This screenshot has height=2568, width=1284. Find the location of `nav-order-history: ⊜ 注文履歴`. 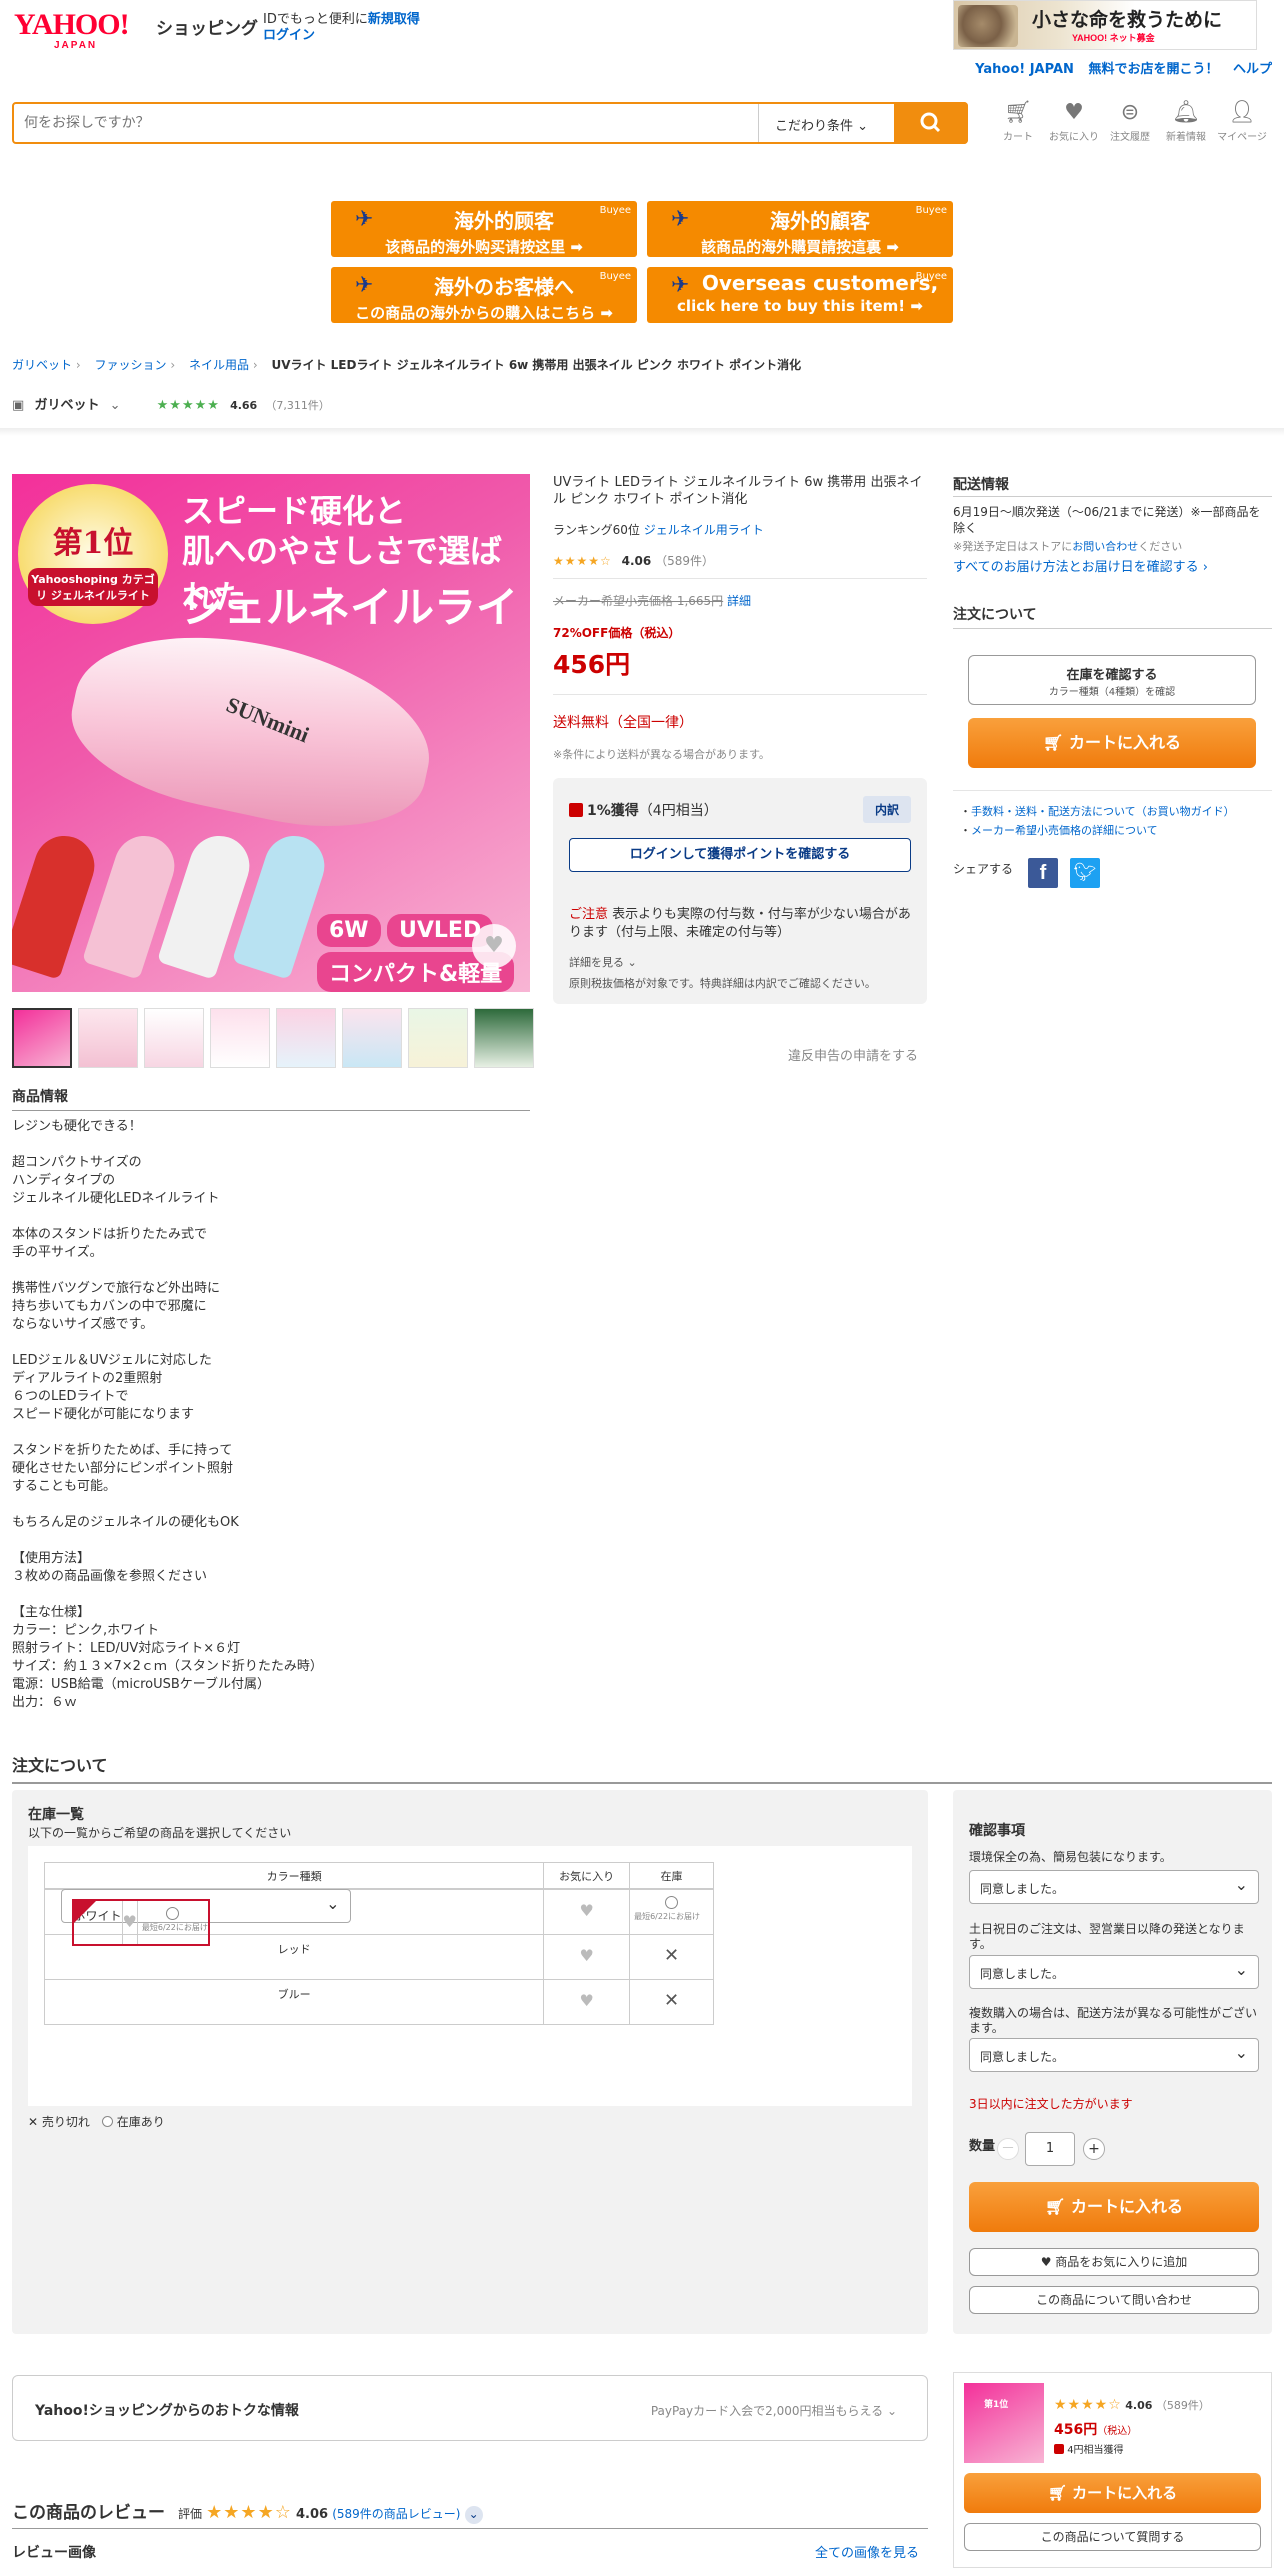

nav-order-history: ⊜ 注文履歴 is located at coordinates (1130, 121).